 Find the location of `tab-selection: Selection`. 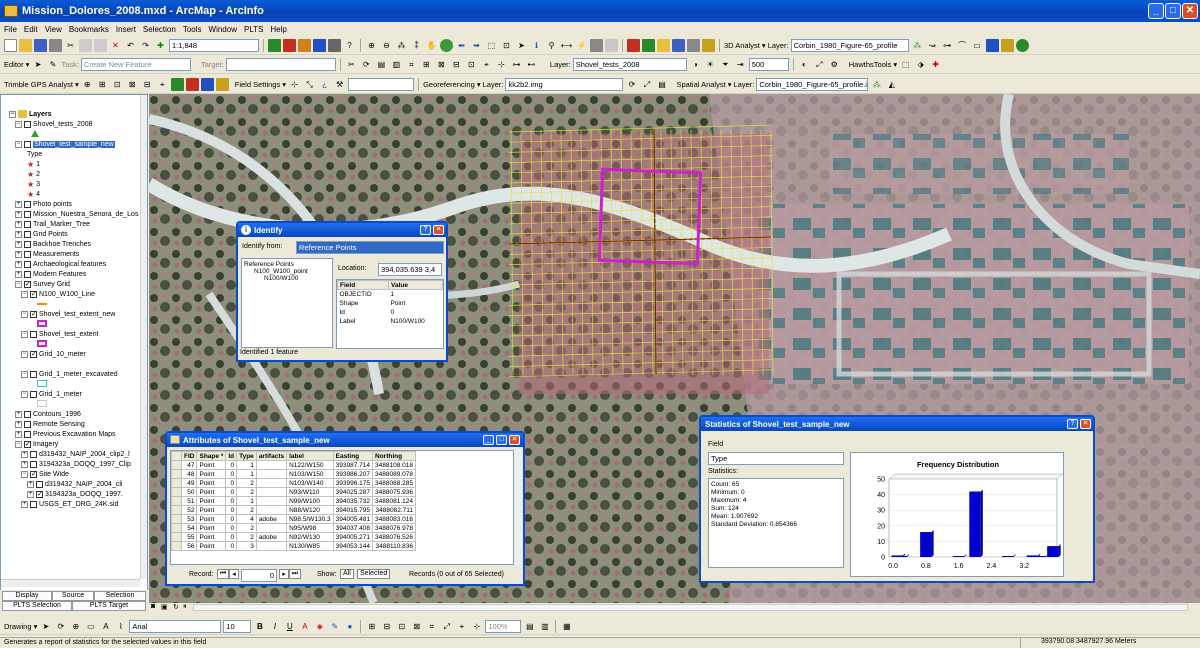

tab-selection: Selection is located at coordinates (120, 596).